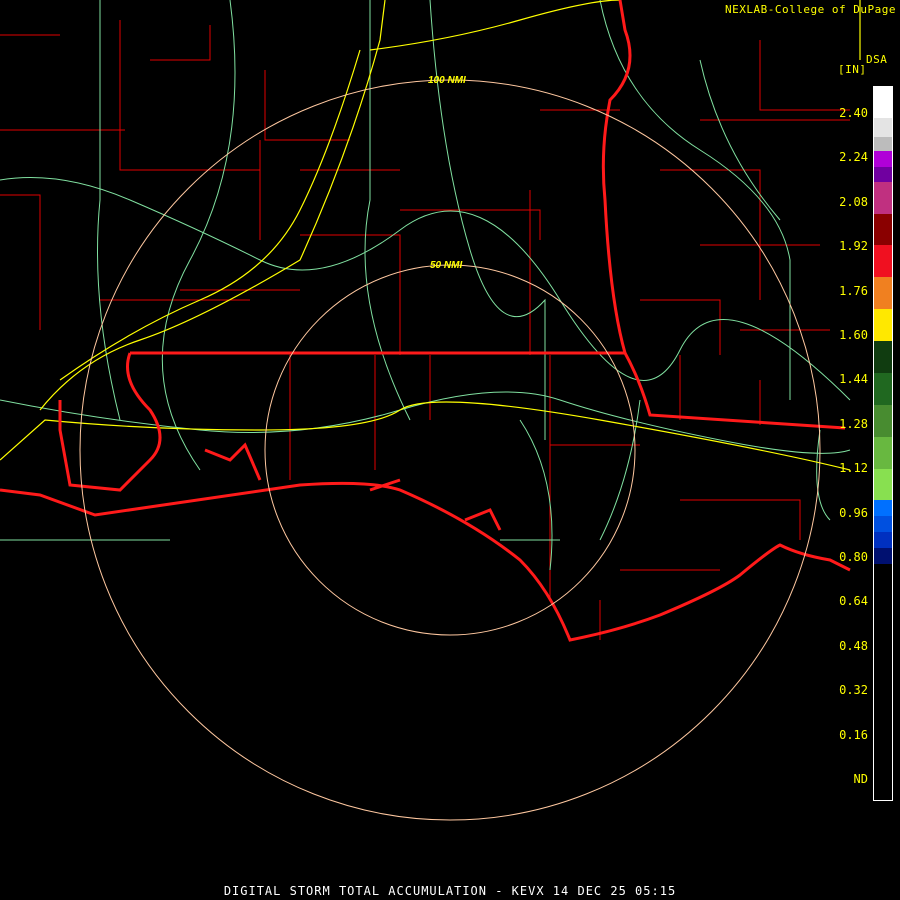 The height and width of the screenshot is (900, 900). Describe the element at coordinates (860, 779) in the screenshot. I see `legend-label: ND` at that location.